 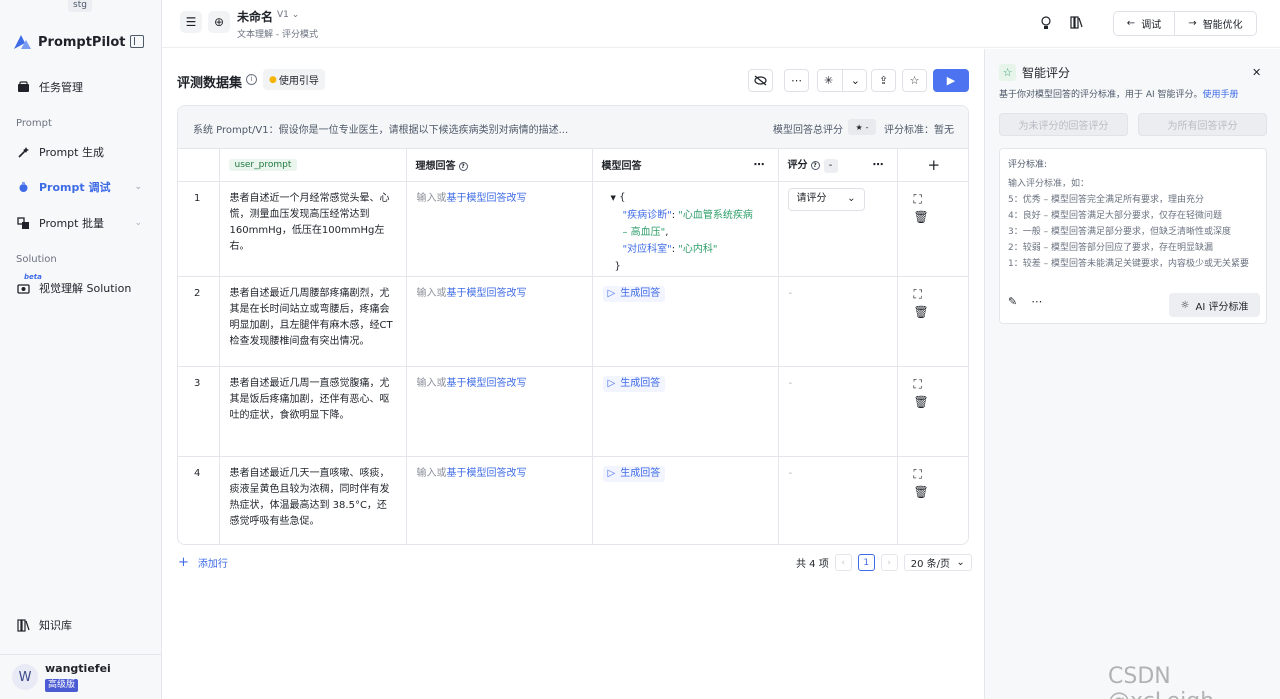 What do you see at coordinates (640, 473) in the screenshot?
I see `generate-label: 生成回答` at bounding box center [640, 473].